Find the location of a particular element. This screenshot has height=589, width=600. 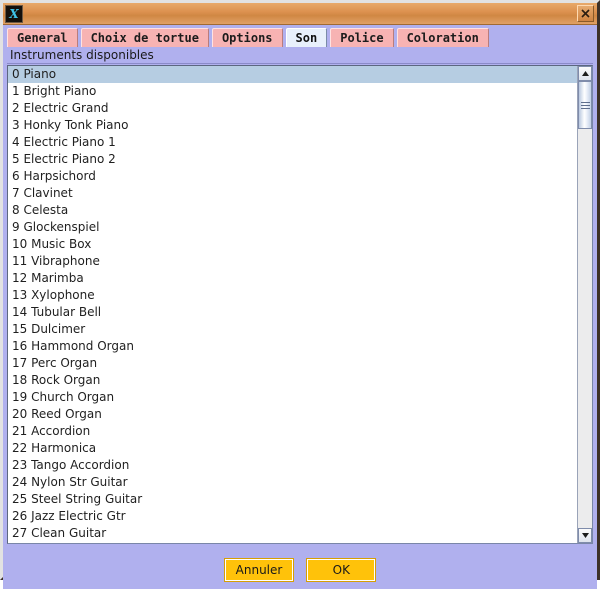

triangle-down-icon is located at coordinates (585, 535).